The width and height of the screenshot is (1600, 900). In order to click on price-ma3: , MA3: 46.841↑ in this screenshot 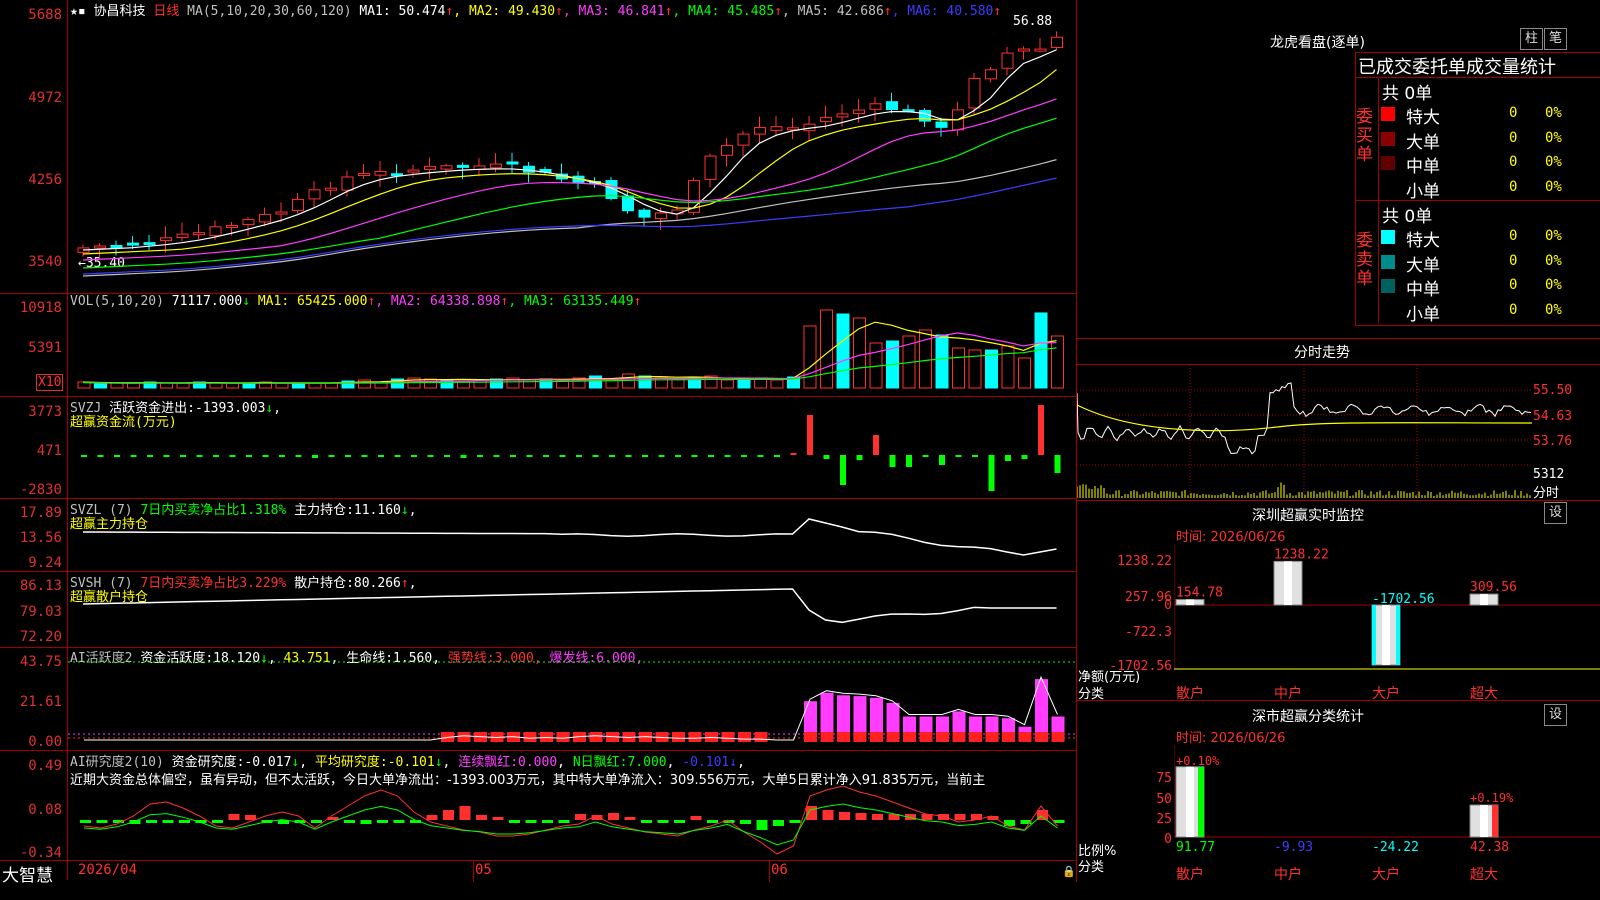, I will do `click(617, 11)`.